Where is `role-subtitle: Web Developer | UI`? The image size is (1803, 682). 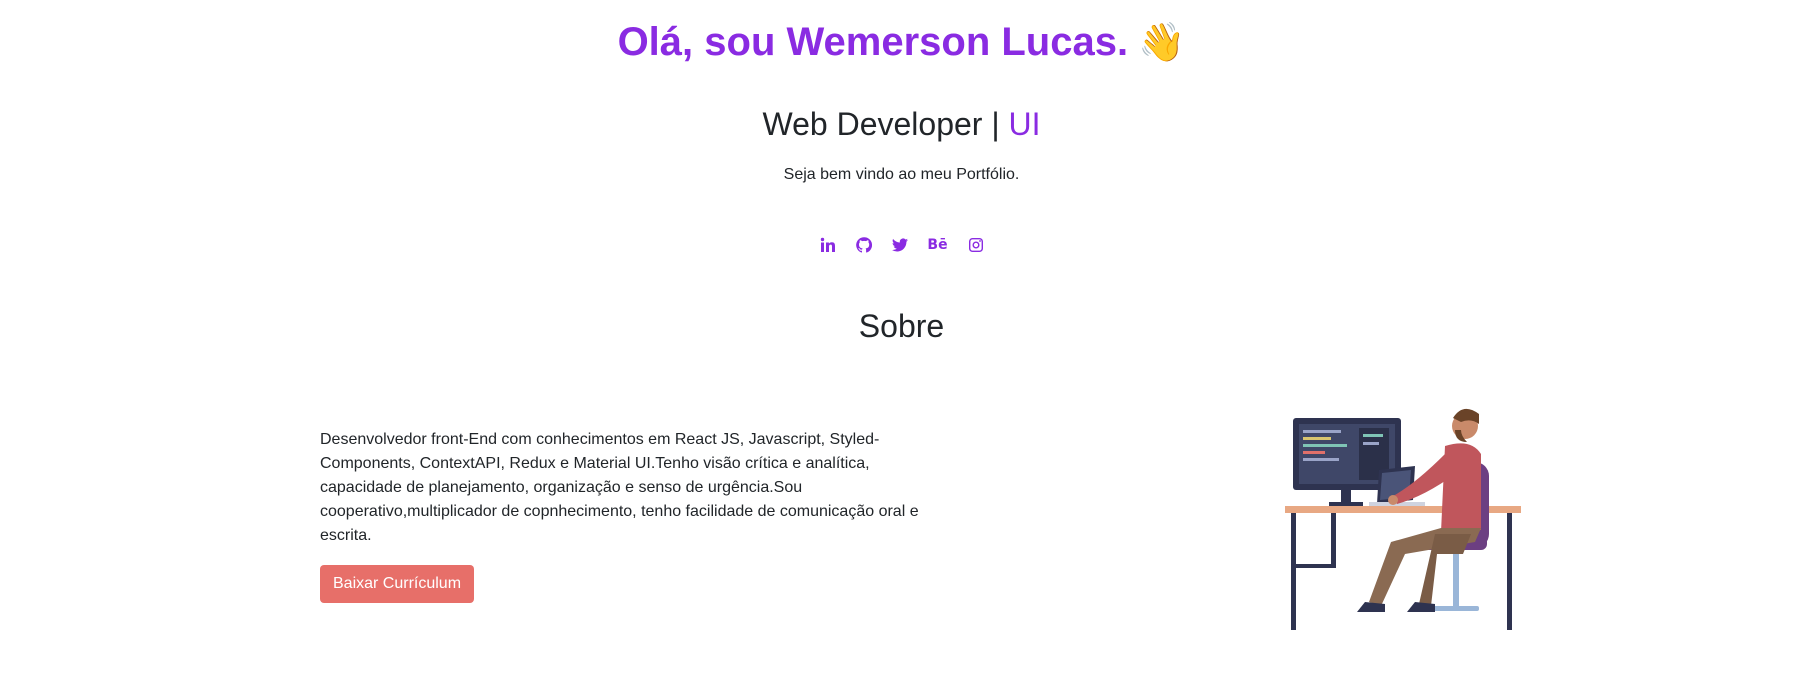 role-subtitle: Web Developer | UI is located at coordinates (901, 124).